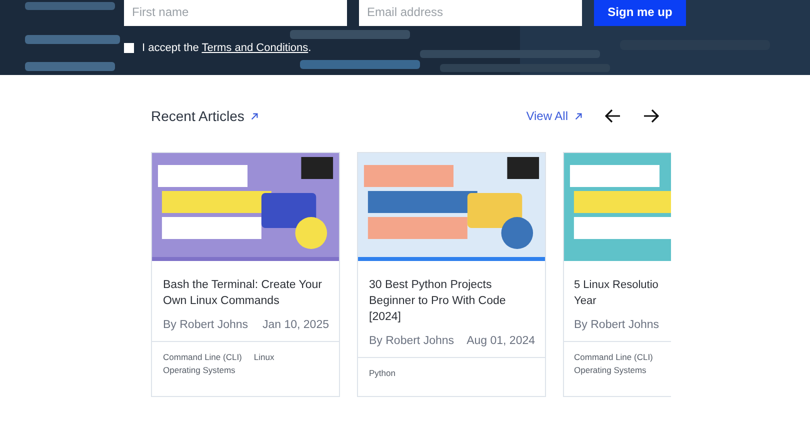 The image size is (810, 424). I want to click on consent-checkbox, so click(129, 48).